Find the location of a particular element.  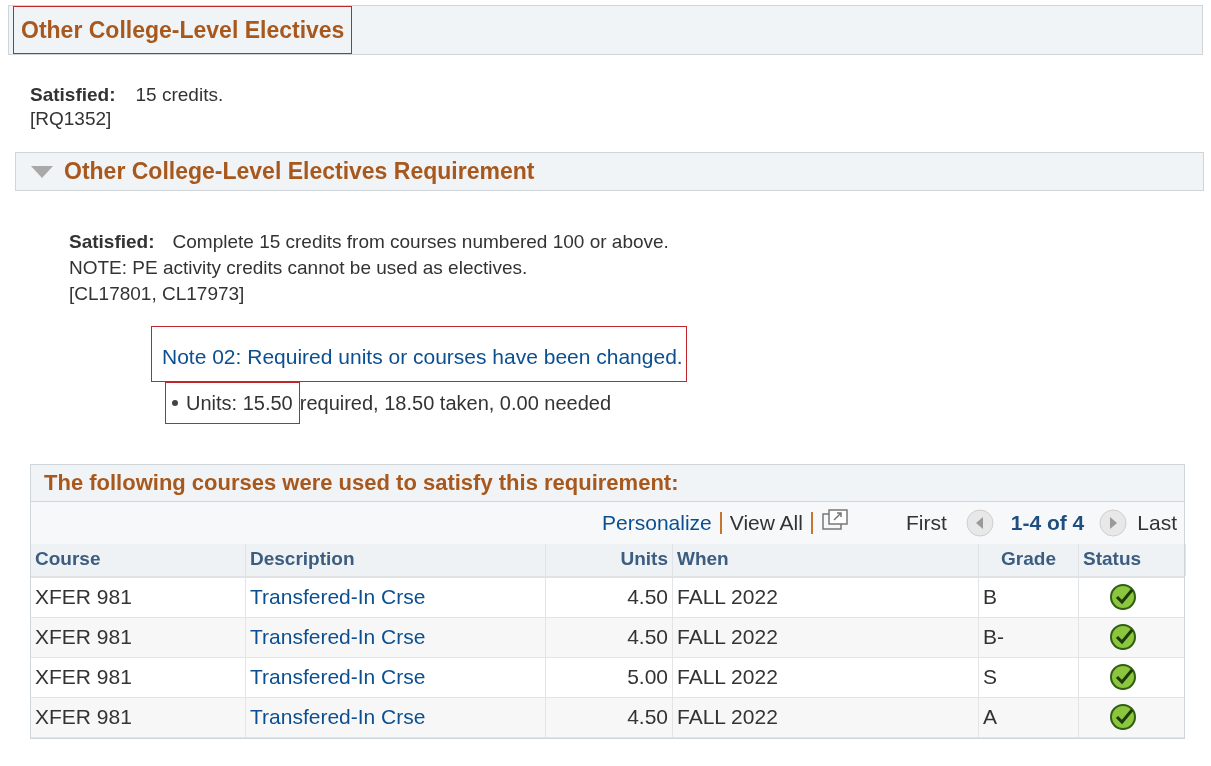

table-cell-text: 5.00 is located at coordinates (647, 677).